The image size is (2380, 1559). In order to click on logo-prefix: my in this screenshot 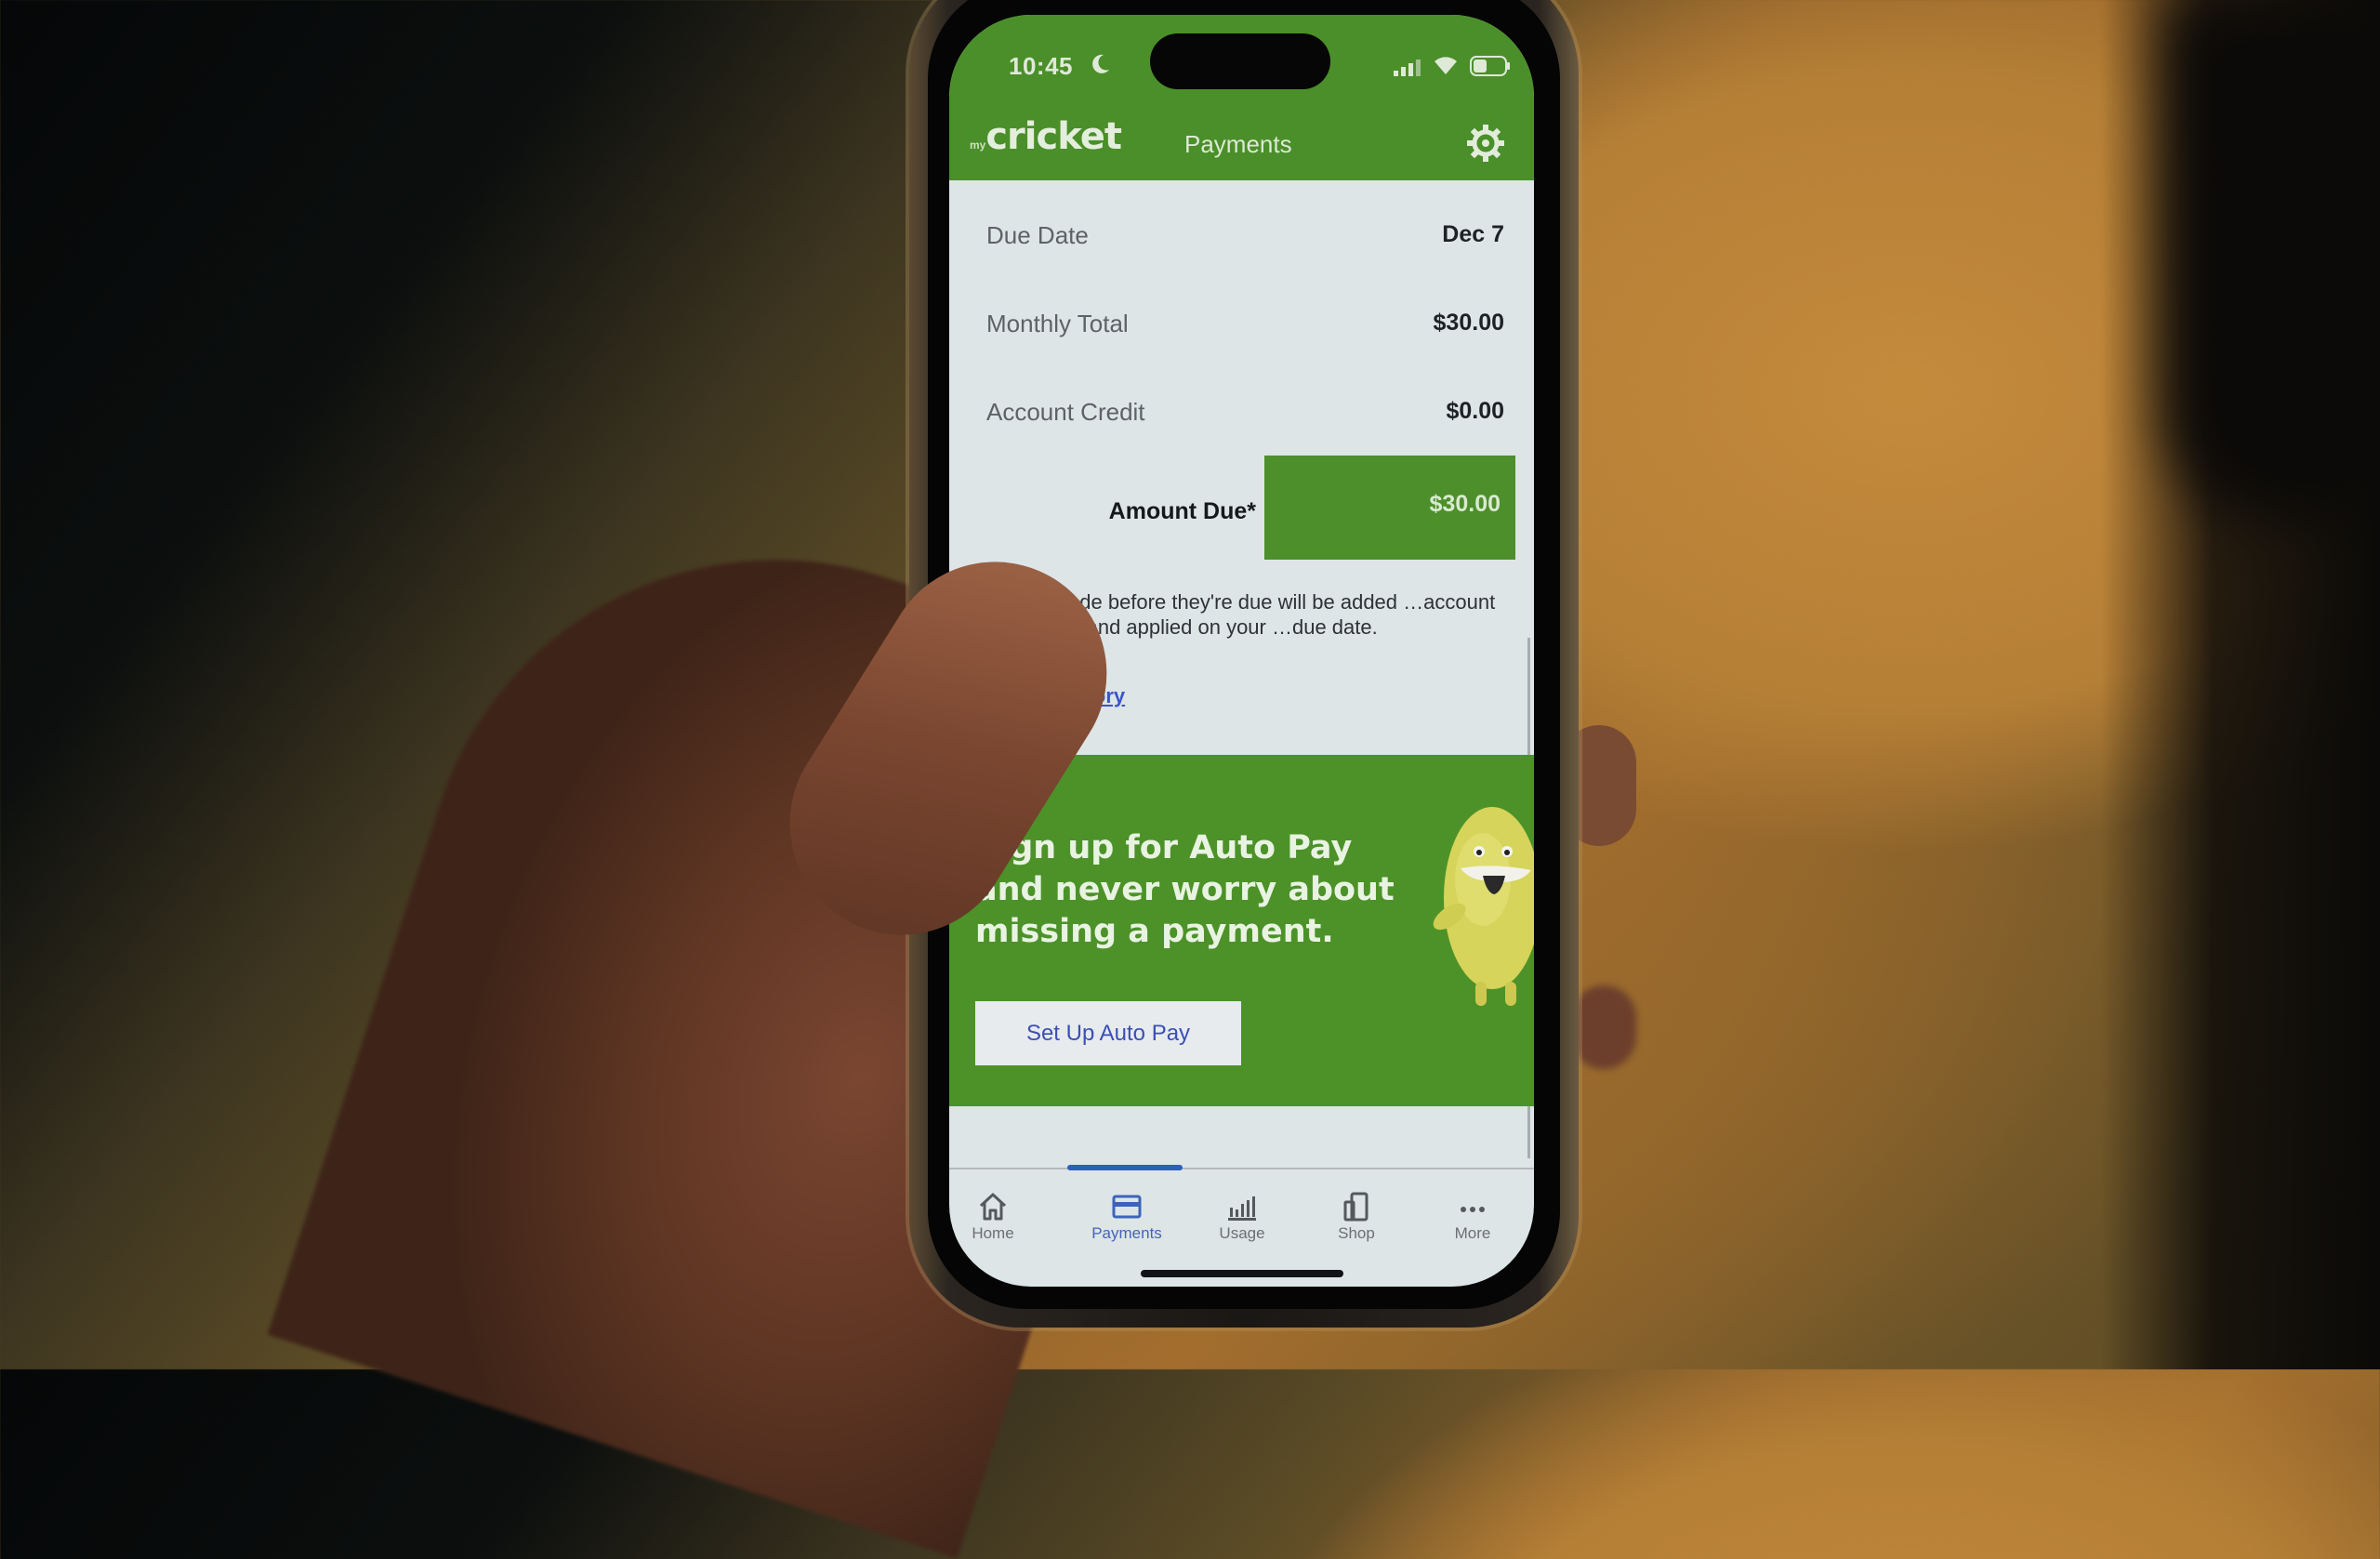, I will do `click(978, 145)`.